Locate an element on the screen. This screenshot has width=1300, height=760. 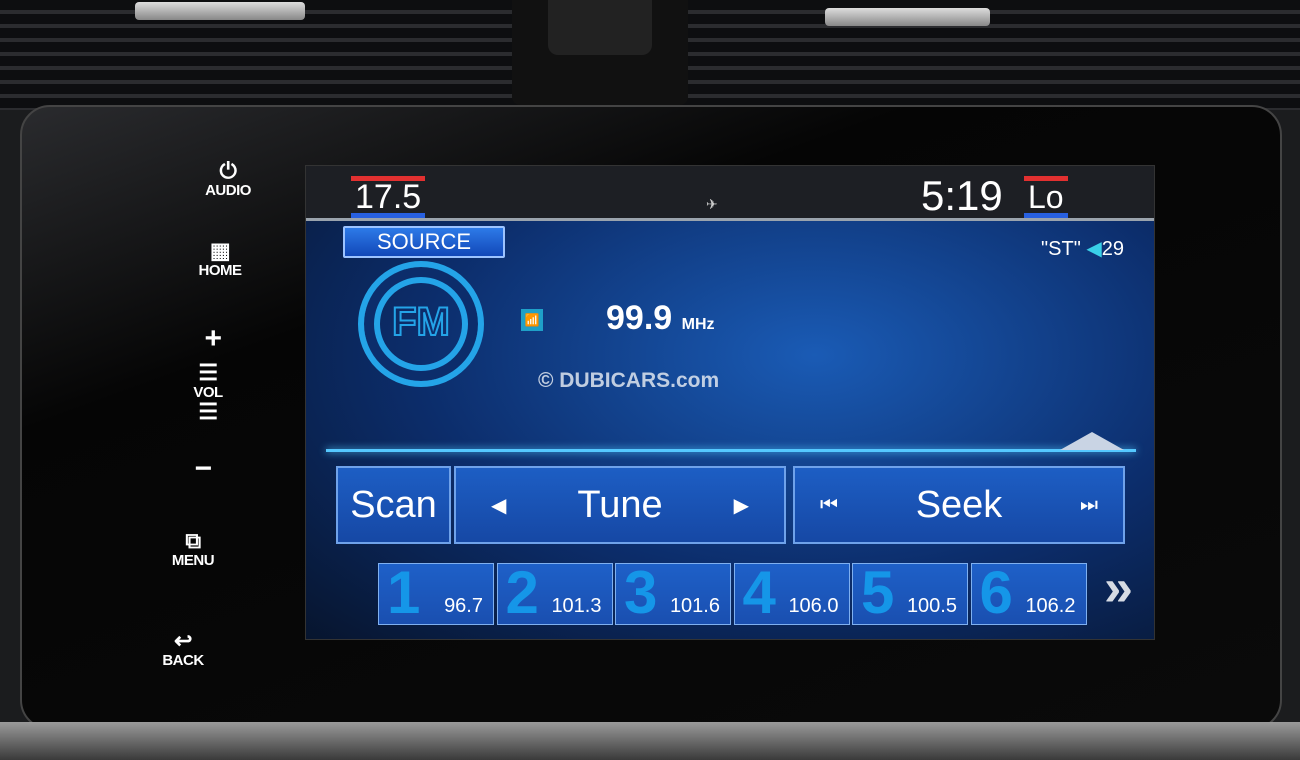
clock: 5:19 is located at coordinates (962, 195).